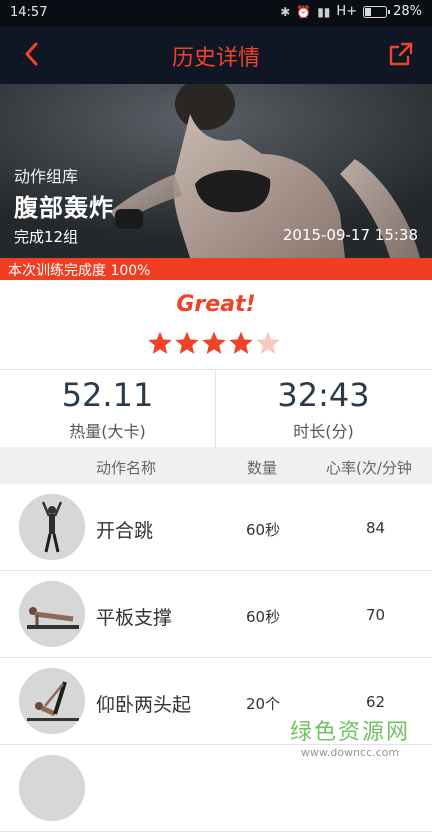 The width and height of the screenshot is (432, 832). What do you see at coordinates (376, 528) in the screenshot?
I see `exercise-heart-rate: 84` at bounding box center [376, 528].